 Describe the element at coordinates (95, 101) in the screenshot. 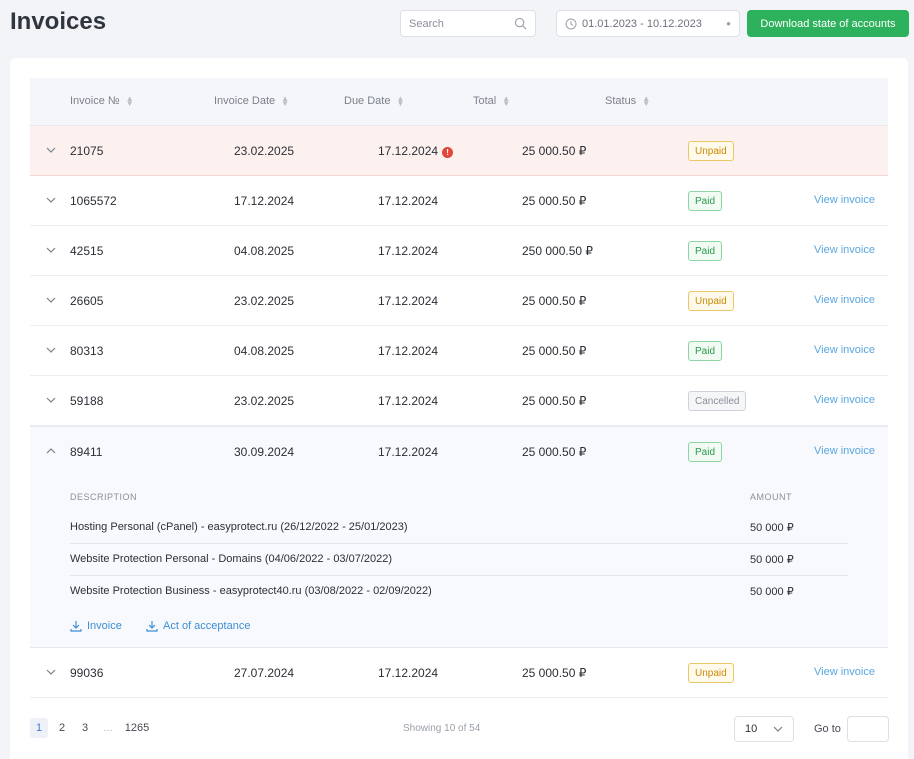

I see `header-label: Invoice №` at that location.